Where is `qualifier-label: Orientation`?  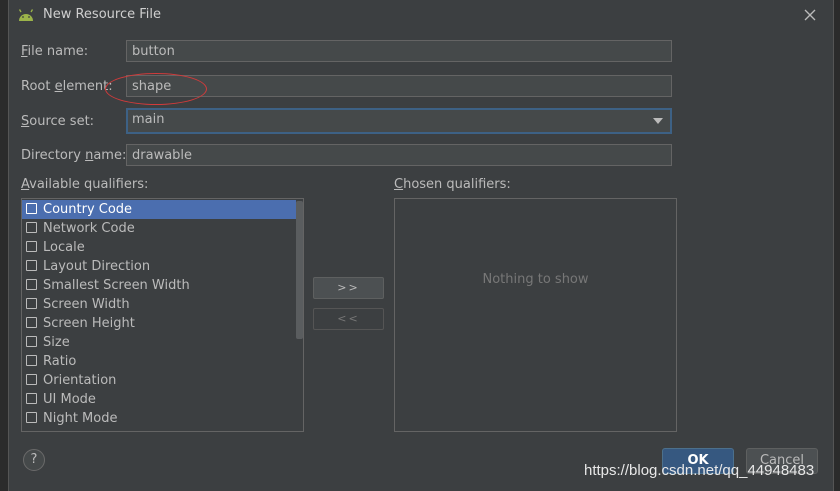 qualifier-label: Orientation is located at coordinates (80, 380).